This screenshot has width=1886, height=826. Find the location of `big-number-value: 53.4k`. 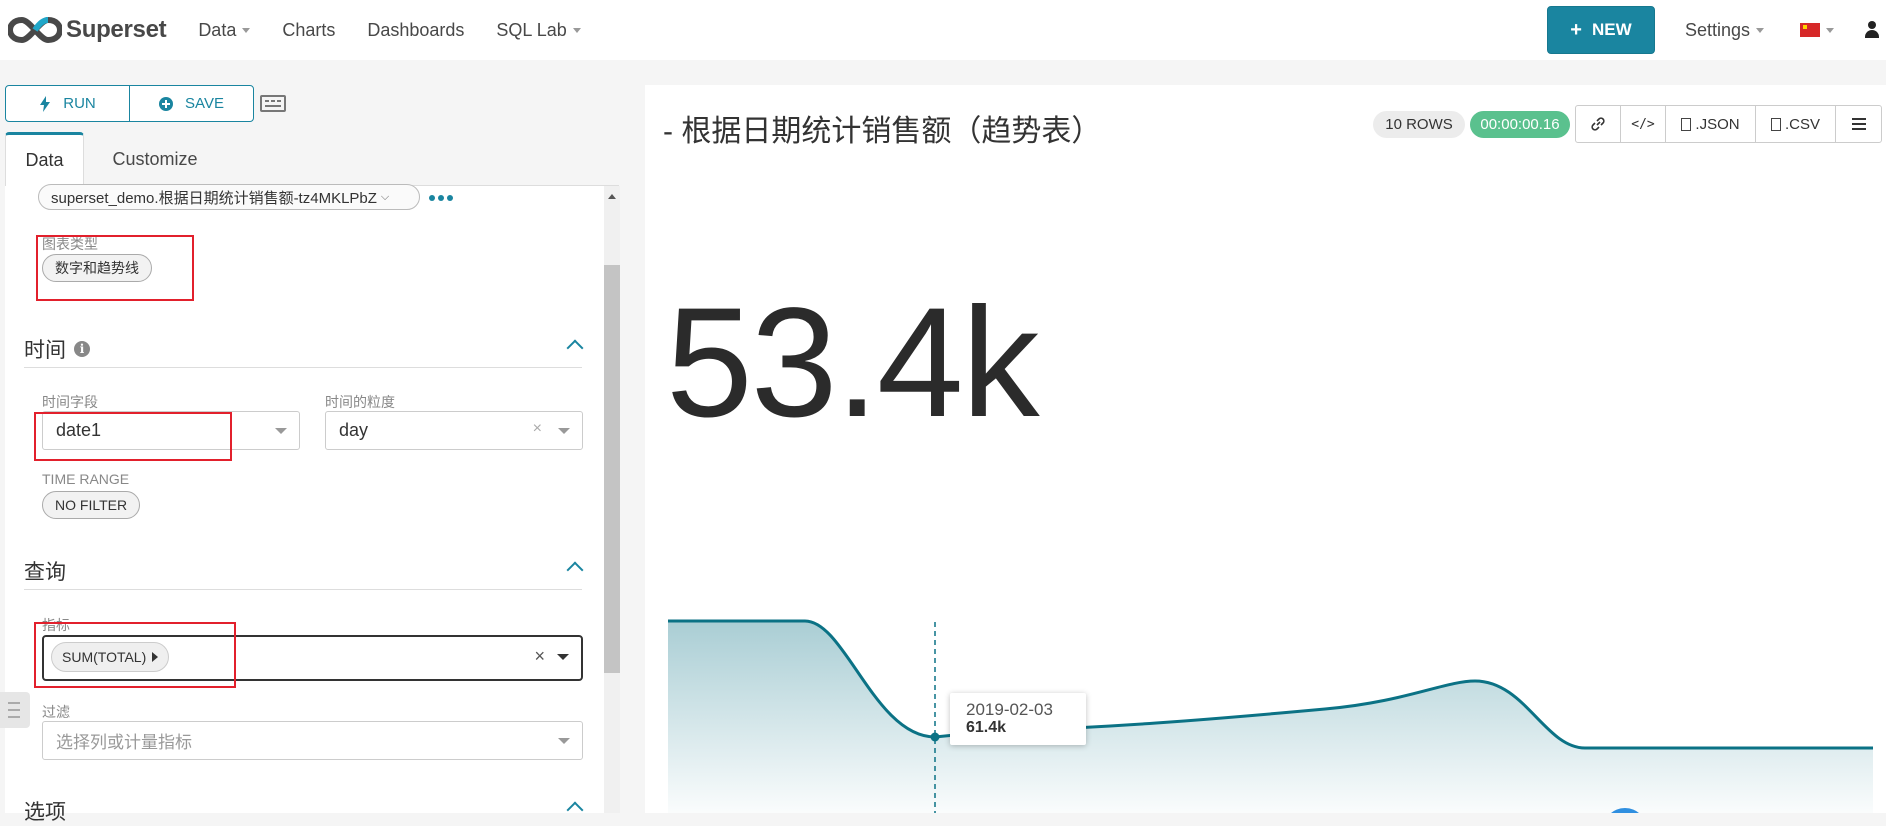

big-number-value: 53.4k is located at coordinates (853, 363).